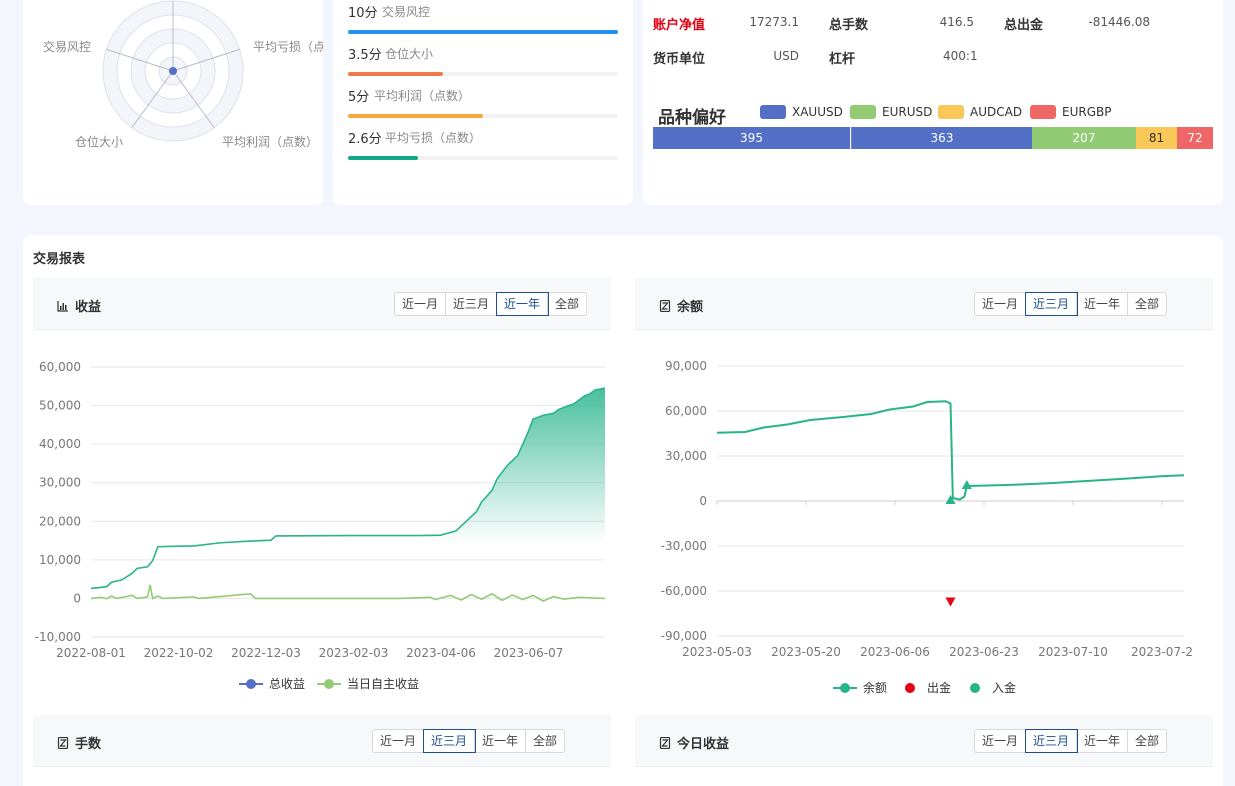 The width and height of the screenshot is (1235, 786). What do you see at coordinates (58, 637) in the screenshot?
I see `y-tick-label: -10,000` at bounding box center [58, 637].